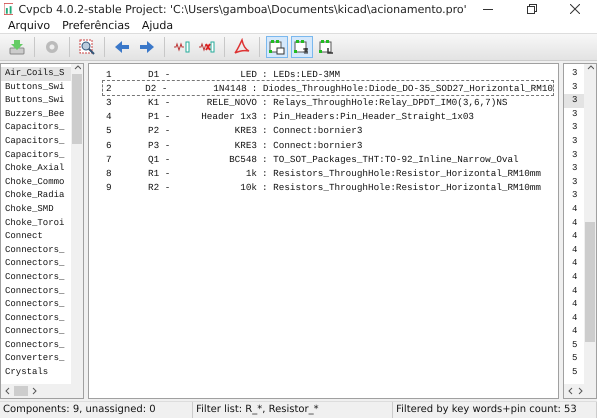 The image size is (597, 418). I want to click on pdf-icon, so click(242, 47).